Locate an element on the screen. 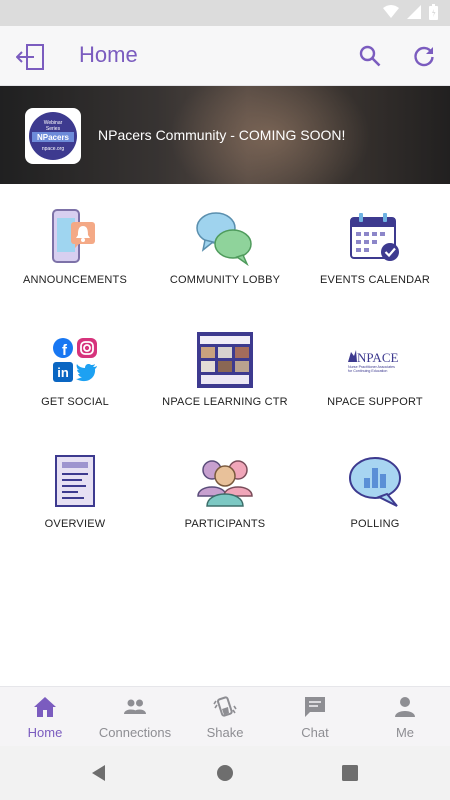 This screenshot has width=450, height=800. connections-icon is located at coordinates (135, 706).